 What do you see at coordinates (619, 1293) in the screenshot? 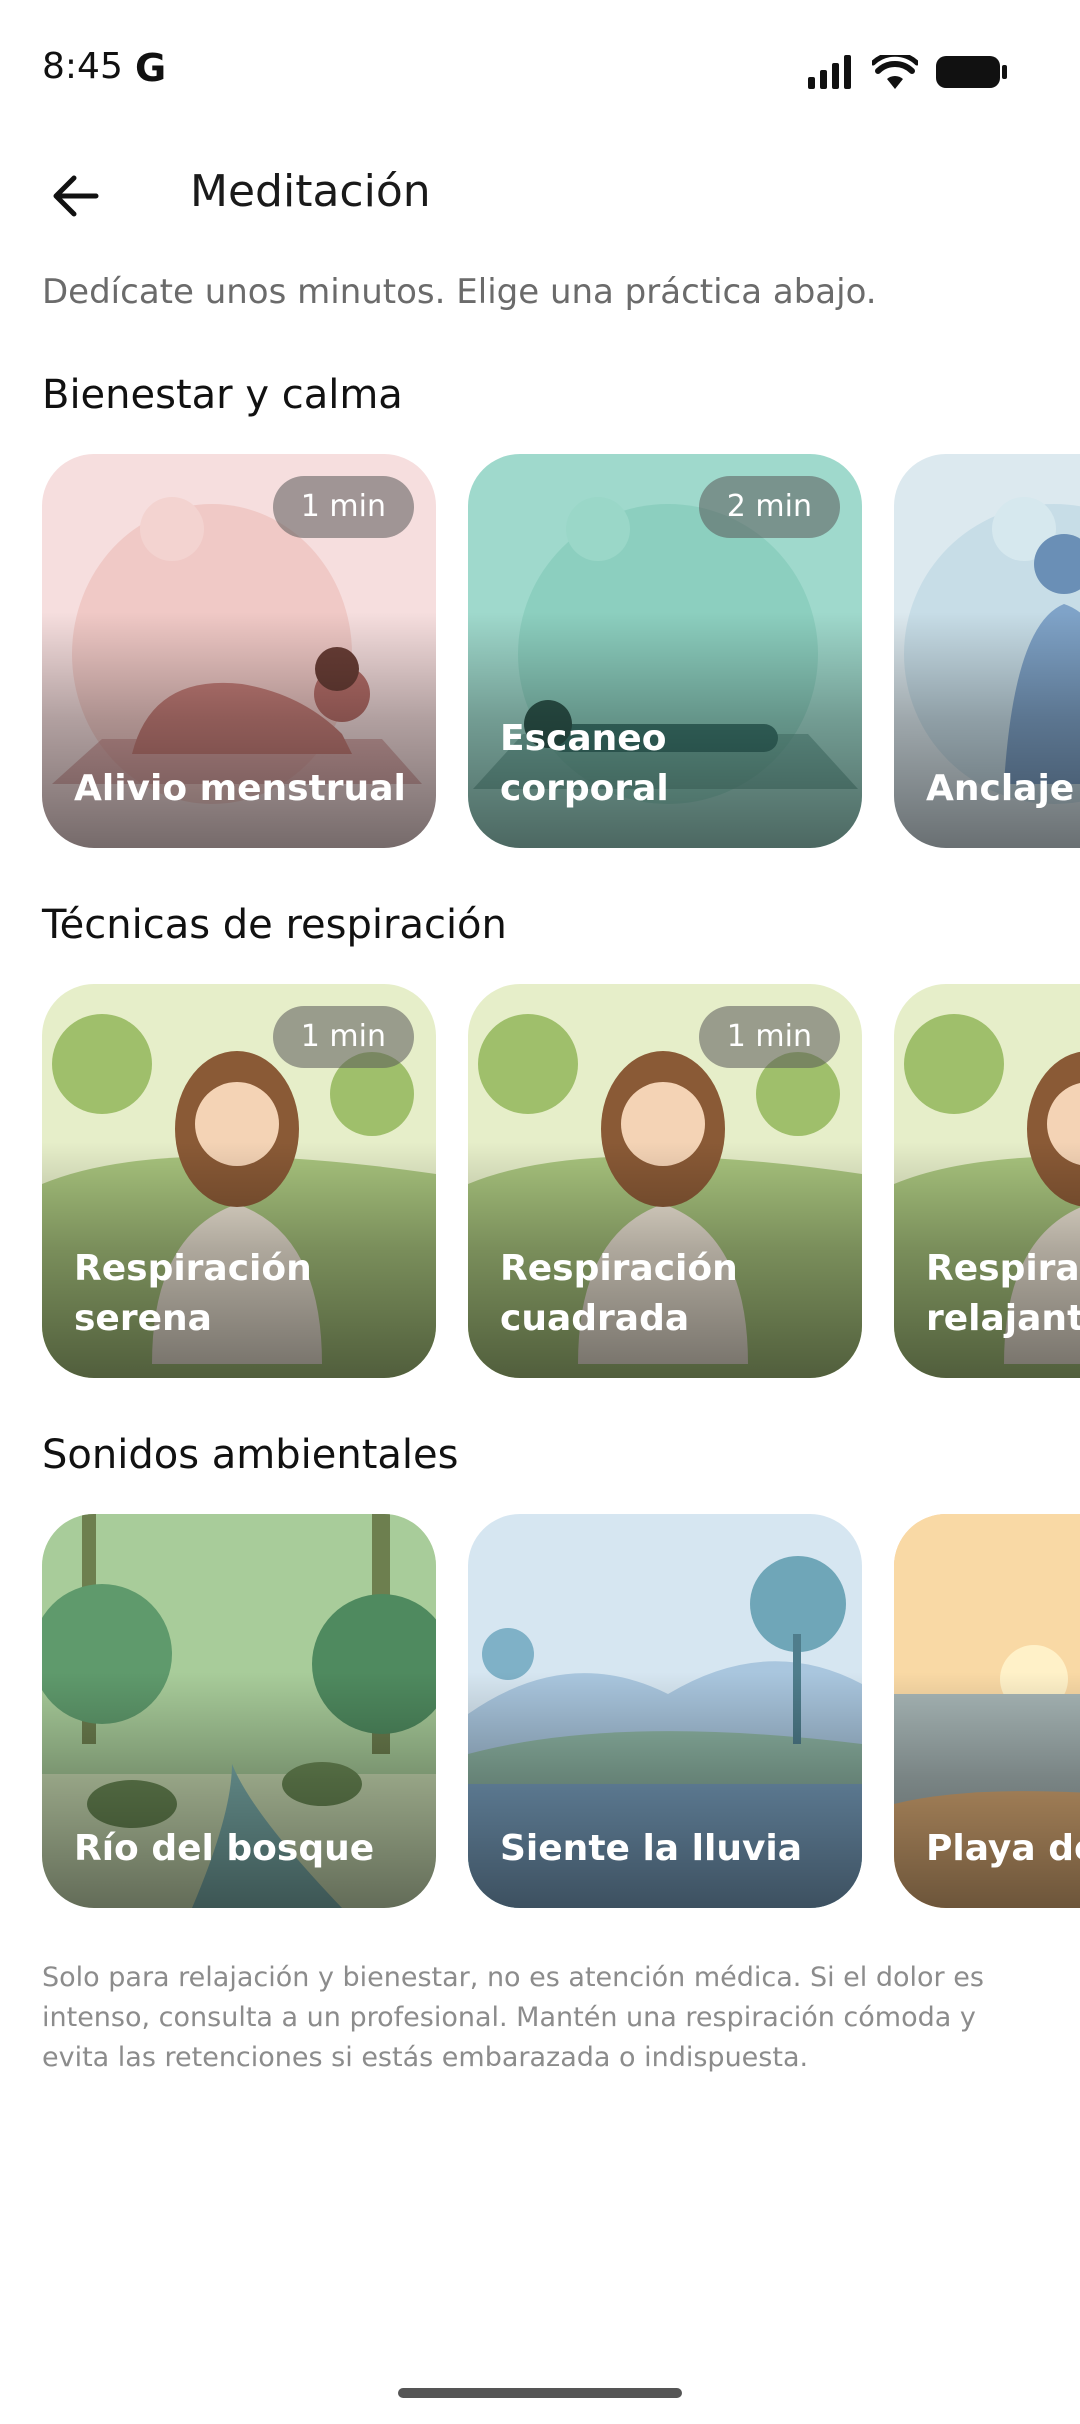
I see `card-label: Respiración cuadrada` at bounding box center [619, 1293].